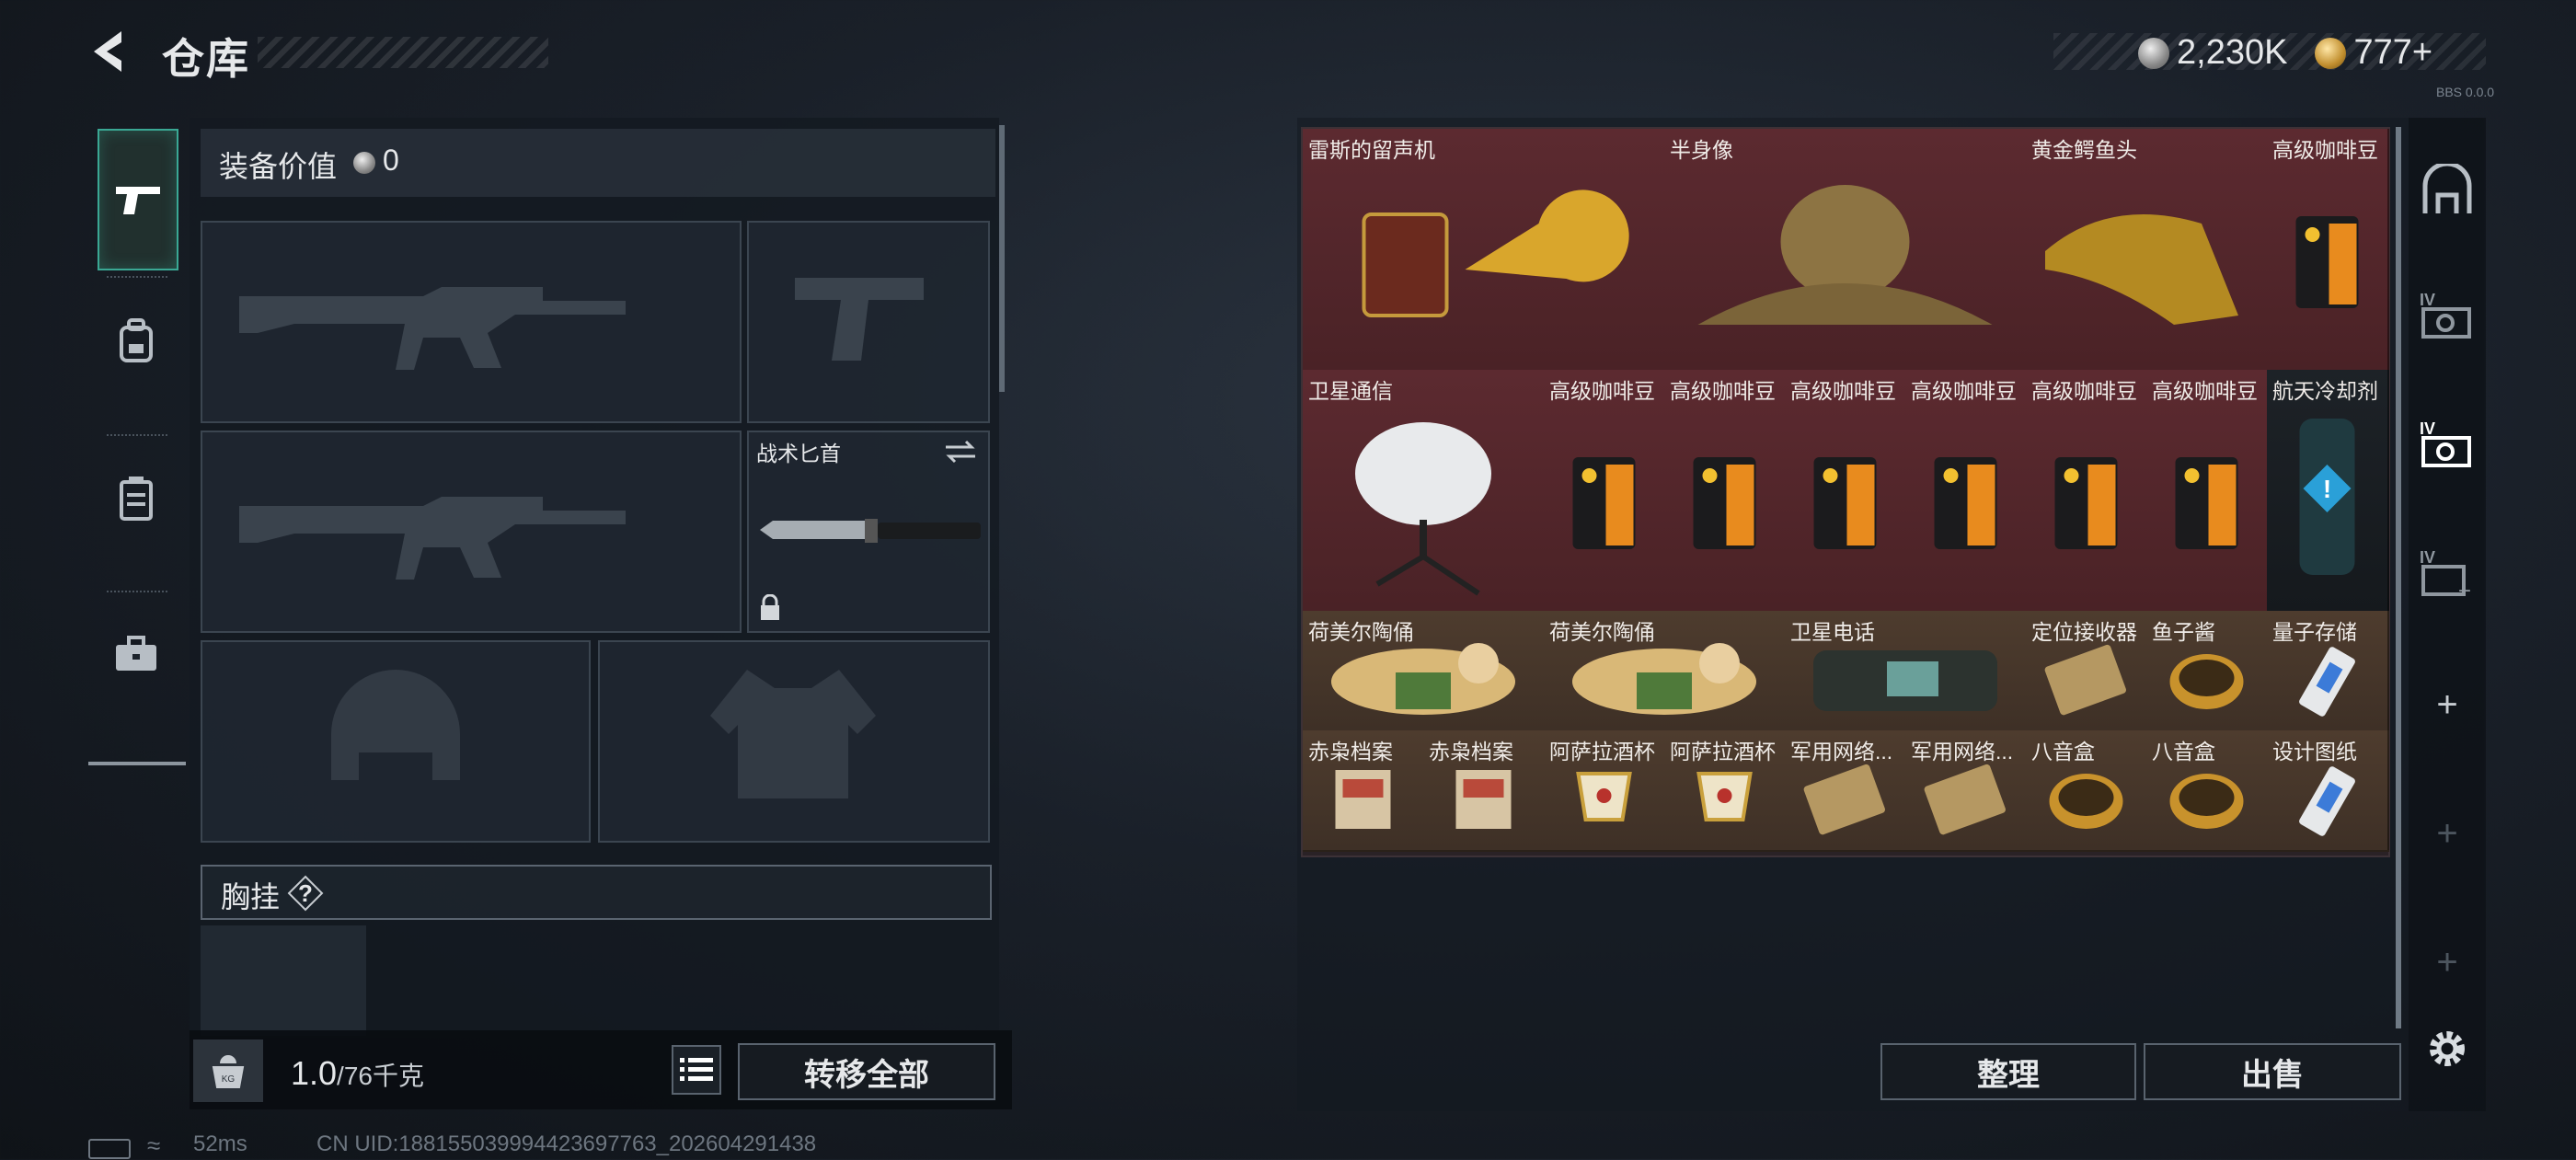 The height and width of the screenshot is (1160, 2576). I want to click on inventory-item: 黄金鳄鱼头, so click(2147, 250).